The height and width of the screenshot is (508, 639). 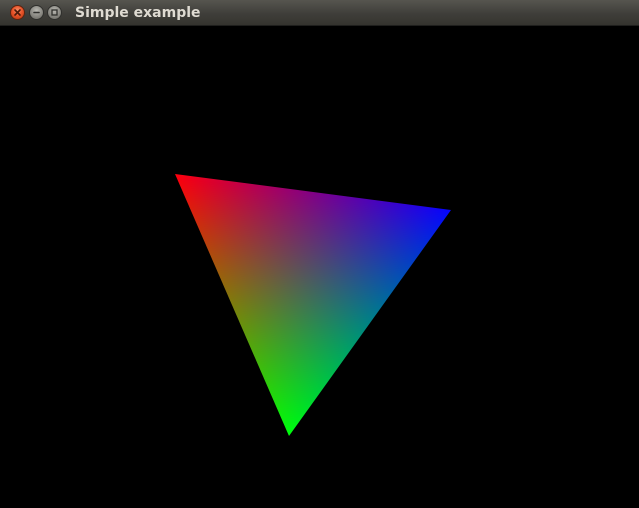 I want to click on window-title: Simple example, so click(x=138, y=13).